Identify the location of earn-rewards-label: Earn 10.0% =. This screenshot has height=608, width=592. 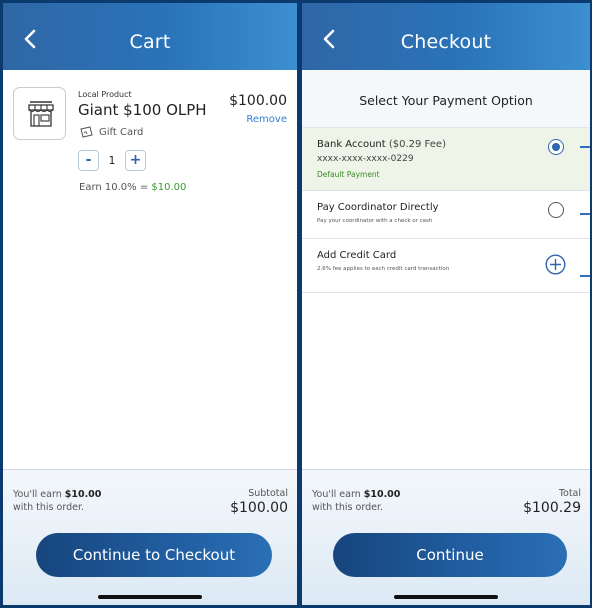
(115, 187).